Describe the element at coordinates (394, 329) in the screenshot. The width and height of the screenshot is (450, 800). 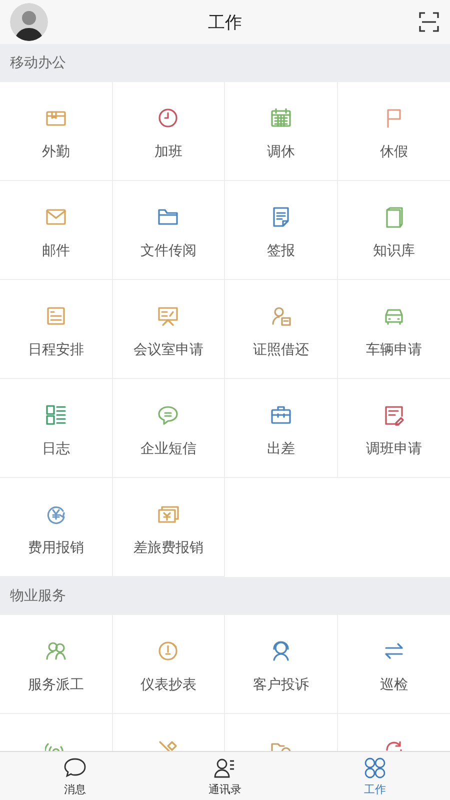
I see `app-tile: 车辆申请` at that location.